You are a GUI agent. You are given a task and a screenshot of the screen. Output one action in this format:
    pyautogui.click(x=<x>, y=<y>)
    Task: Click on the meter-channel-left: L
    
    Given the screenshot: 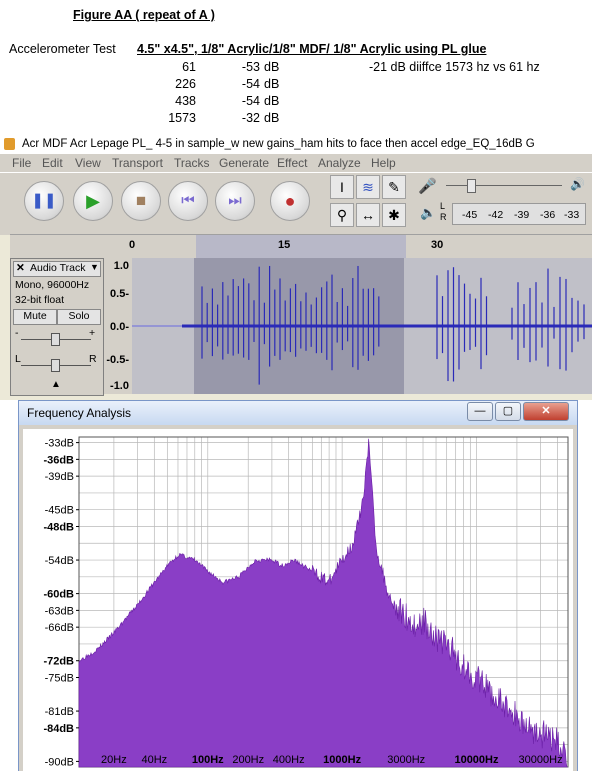 What is the action you would take?
    pyautogui.click(x=443, y=206)
    